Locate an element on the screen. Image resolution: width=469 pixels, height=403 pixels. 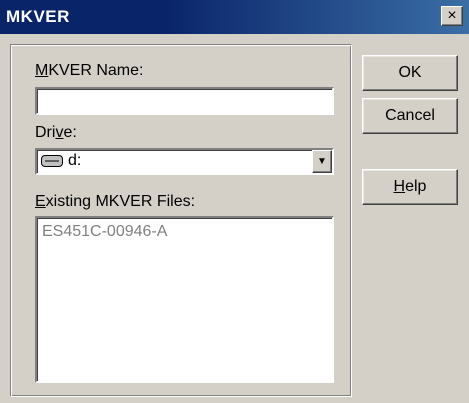
dropdown-button: ▼ is located at coordinates (322, 161).